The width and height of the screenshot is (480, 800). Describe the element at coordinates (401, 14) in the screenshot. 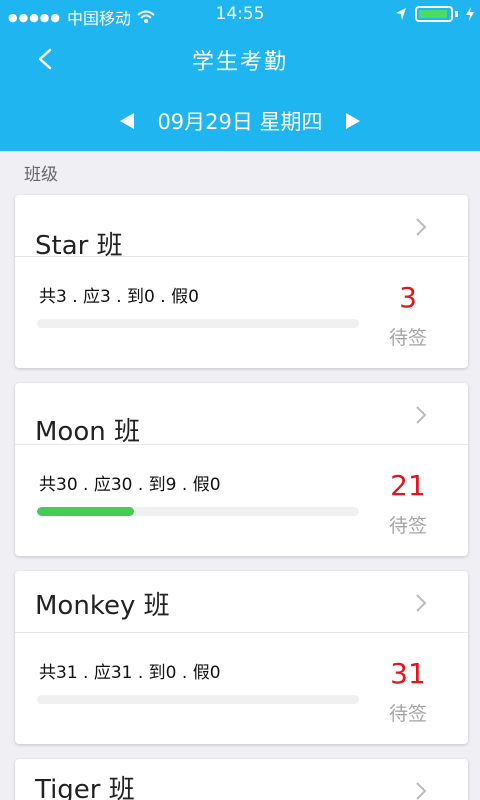

I see `location-icon` at that location.